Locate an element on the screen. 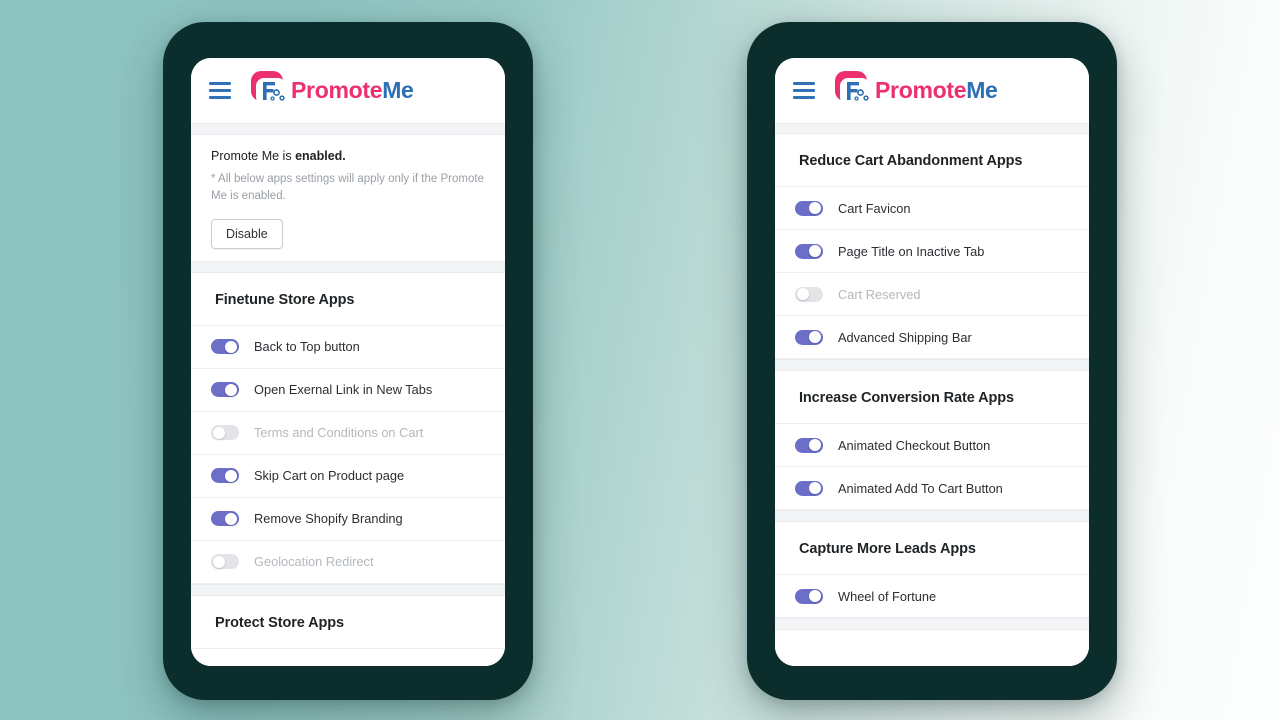 Image resolution: width=1280 pixels, height=720 pixels. status-text-prefix: Promote Me is is located at coordinates (253, 156).